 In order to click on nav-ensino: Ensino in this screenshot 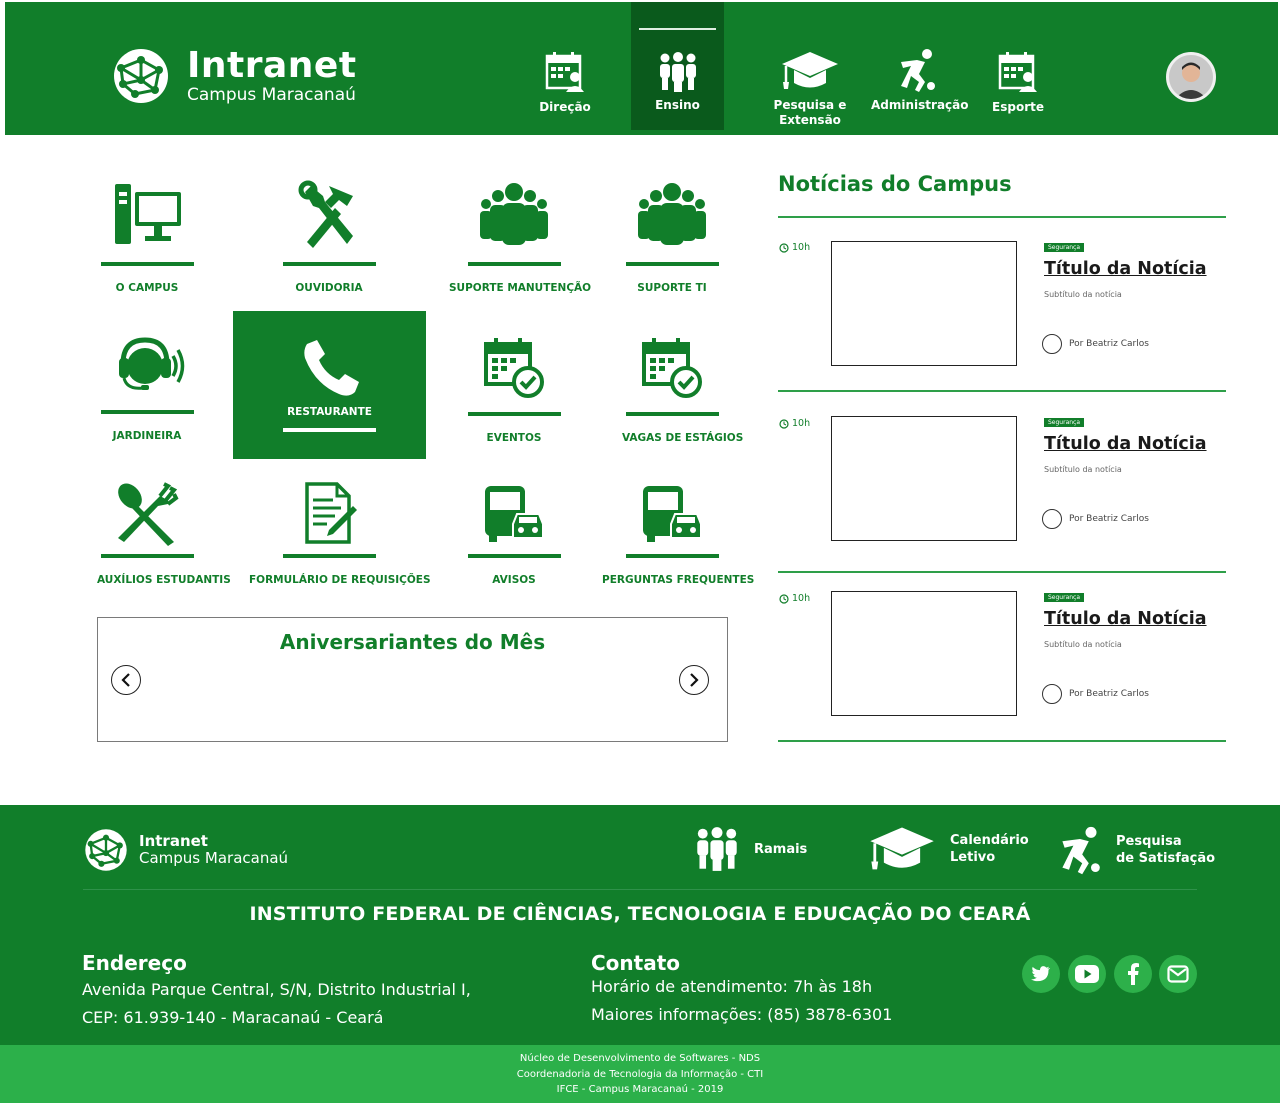, I will do `click(677, 66)`.